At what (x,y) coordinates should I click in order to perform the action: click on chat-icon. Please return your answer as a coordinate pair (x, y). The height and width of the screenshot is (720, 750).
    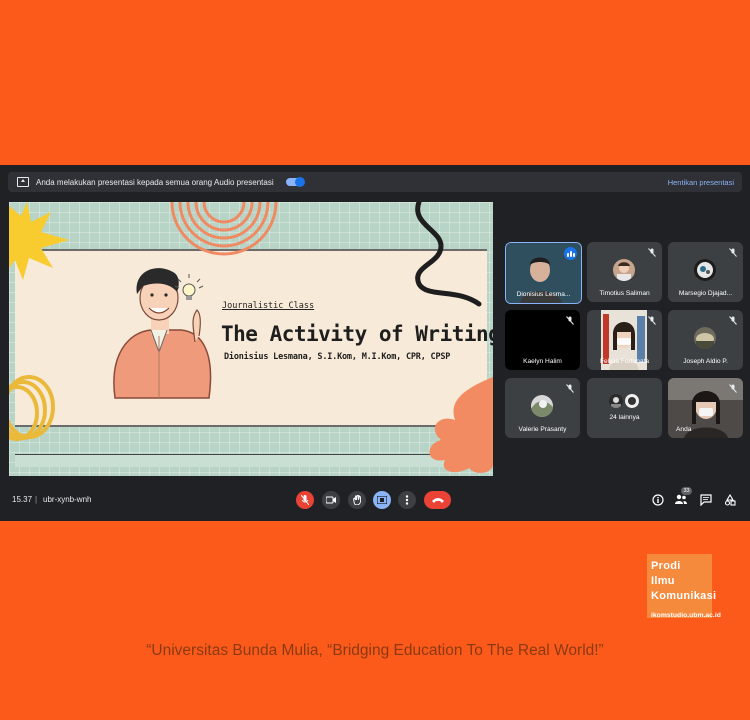
    Looking at the image, I should click on (706, 500).